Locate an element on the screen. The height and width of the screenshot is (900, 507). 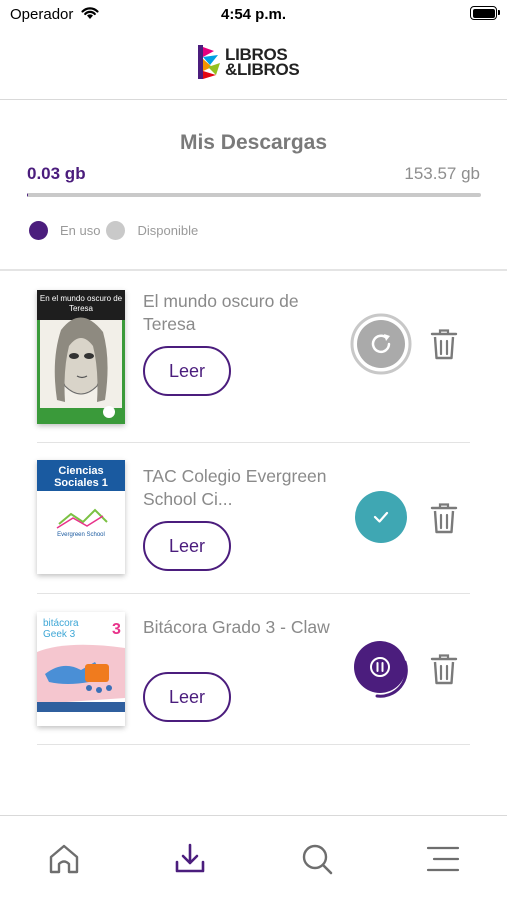
book-title: Bitácora Grado 3 - Claw is located at coordinates (236, 627).